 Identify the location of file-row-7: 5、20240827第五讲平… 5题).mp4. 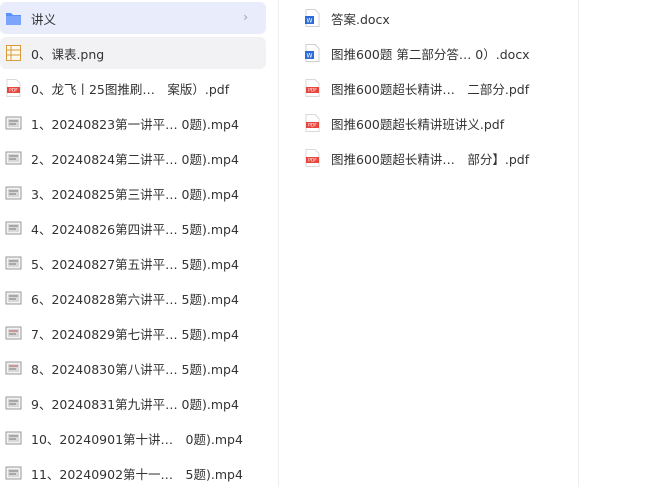
(133, 263).